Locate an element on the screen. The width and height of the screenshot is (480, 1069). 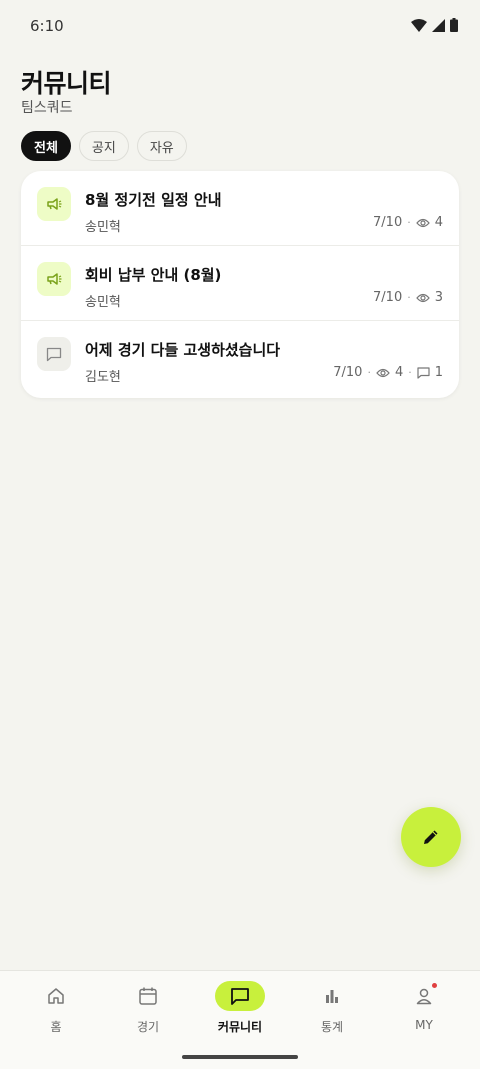
post-meta: 7/10 · 4 · 1 is located at coordinates (388, 372).